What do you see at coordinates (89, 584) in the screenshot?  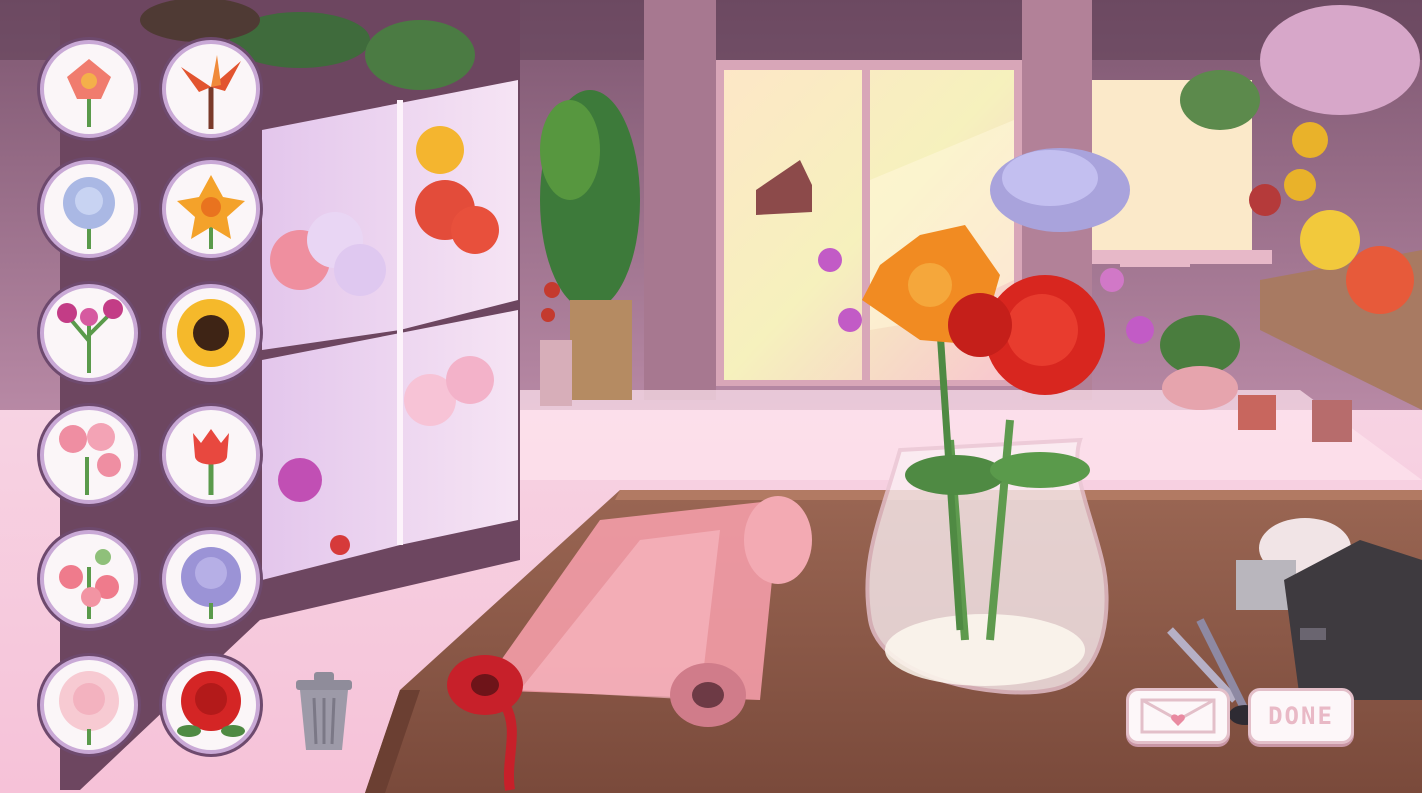 I see `sweet-pea-icon` at bounding box center [89, 584].